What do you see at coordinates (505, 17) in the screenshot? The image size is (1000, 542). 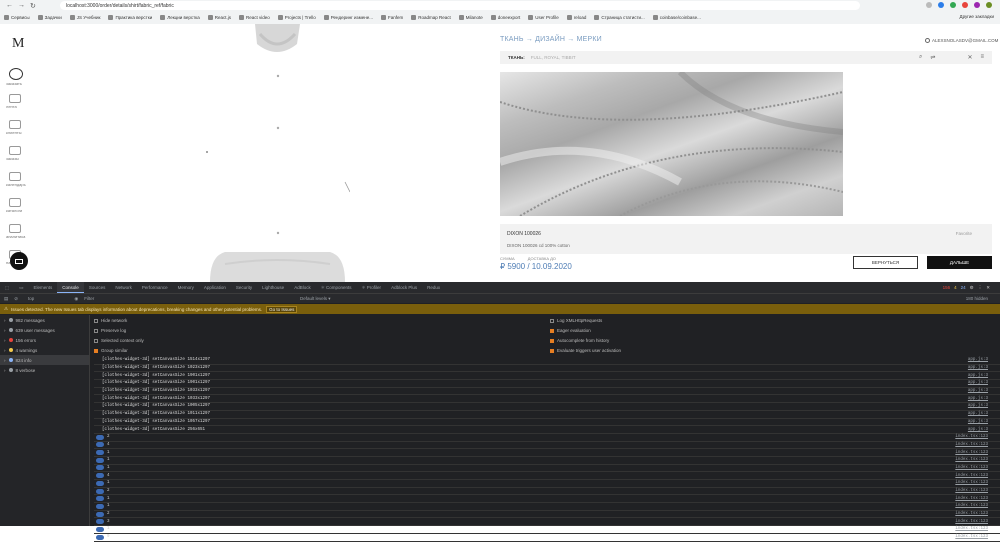 I see `bookmark-item: doneexport` at bounding box center [505, 17].